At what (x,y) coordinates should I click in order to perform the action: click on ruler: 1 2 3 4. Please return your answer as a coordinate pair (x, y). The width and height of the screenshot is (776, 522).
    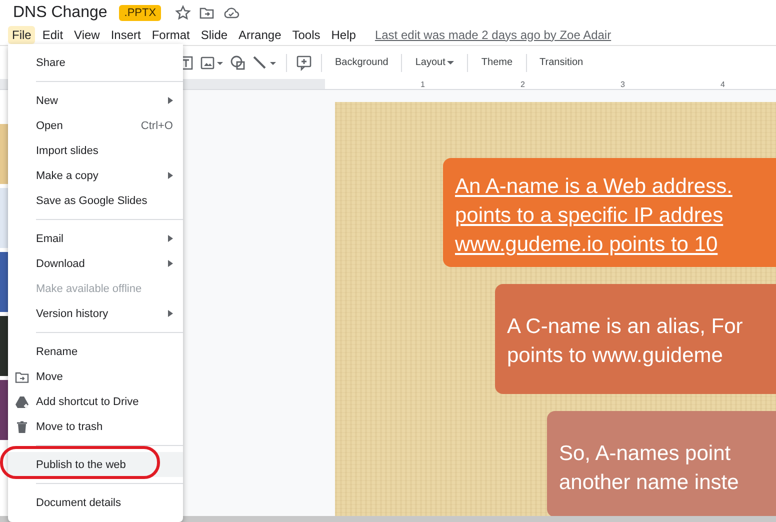
    Looking at the image, I should click on (550, 84).